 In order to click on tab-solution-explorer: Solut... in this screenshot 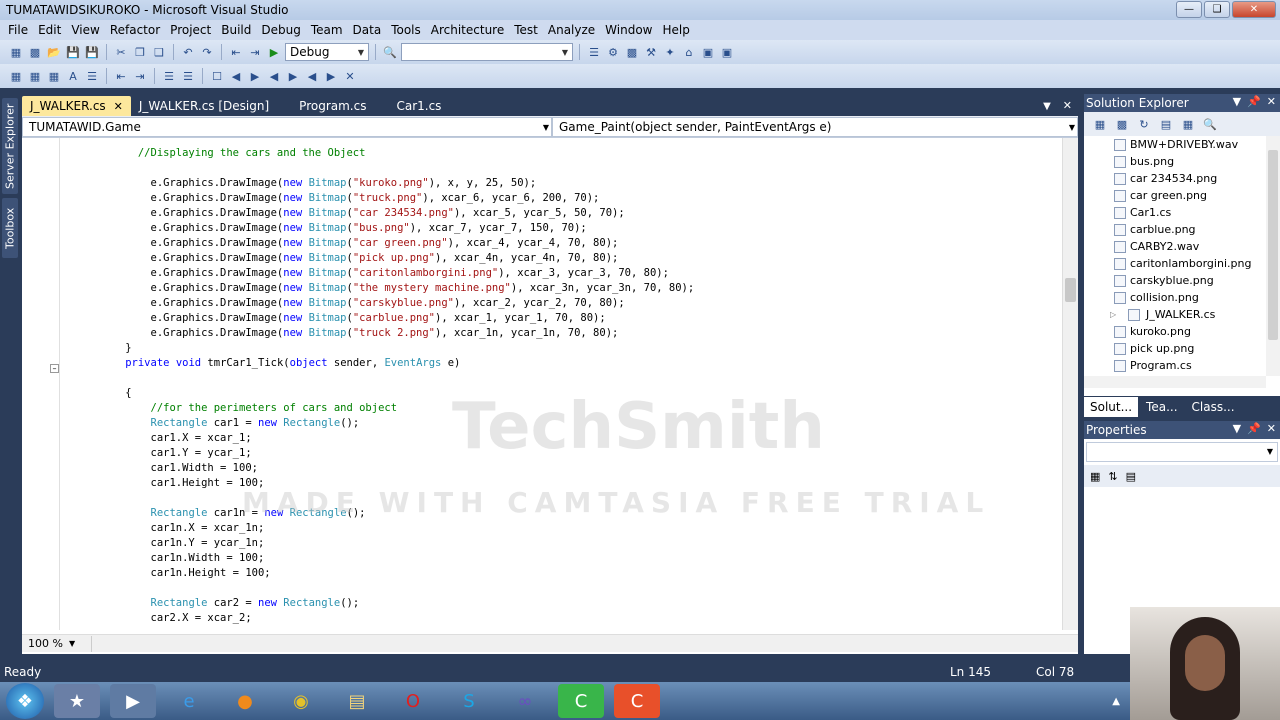, I will do `click(1111, 407)`.